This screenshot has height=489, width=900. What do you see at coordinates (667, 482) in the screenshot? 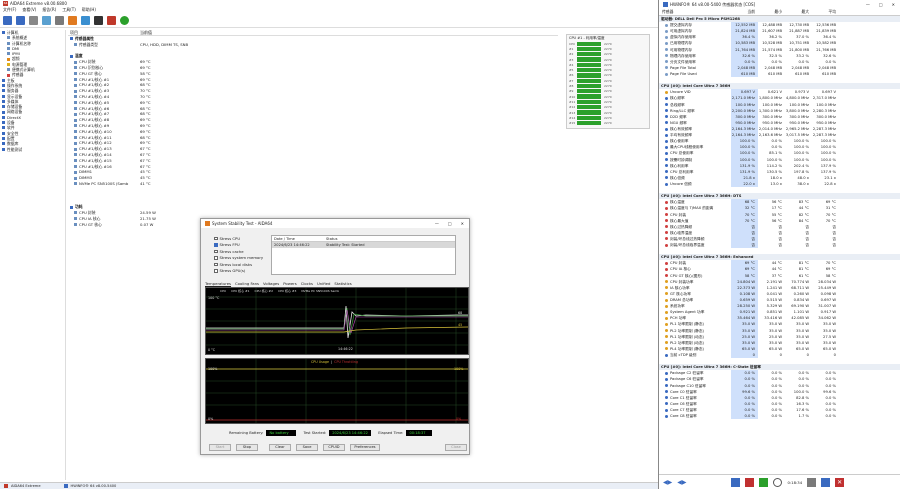
I see `nav-left-icon: ◀▶` at bounding box center [667, 482].